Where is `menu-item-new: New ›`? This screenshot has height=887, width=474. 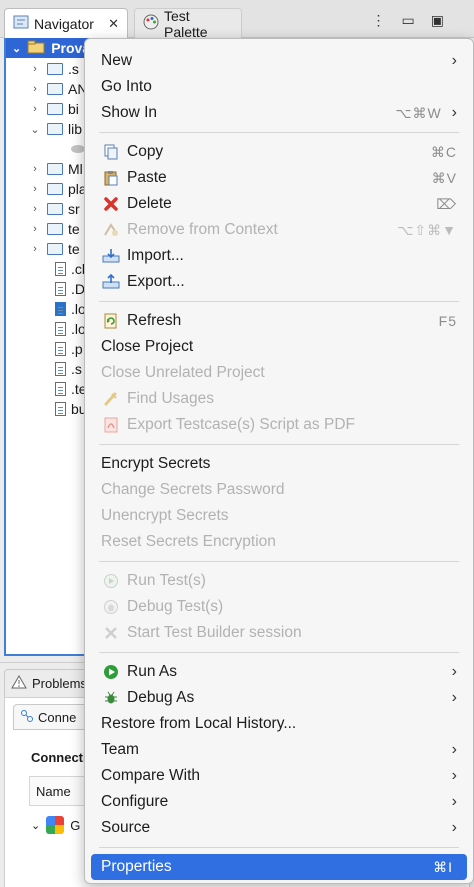 menu-item-new: New › is located at coordinates (279, 61).